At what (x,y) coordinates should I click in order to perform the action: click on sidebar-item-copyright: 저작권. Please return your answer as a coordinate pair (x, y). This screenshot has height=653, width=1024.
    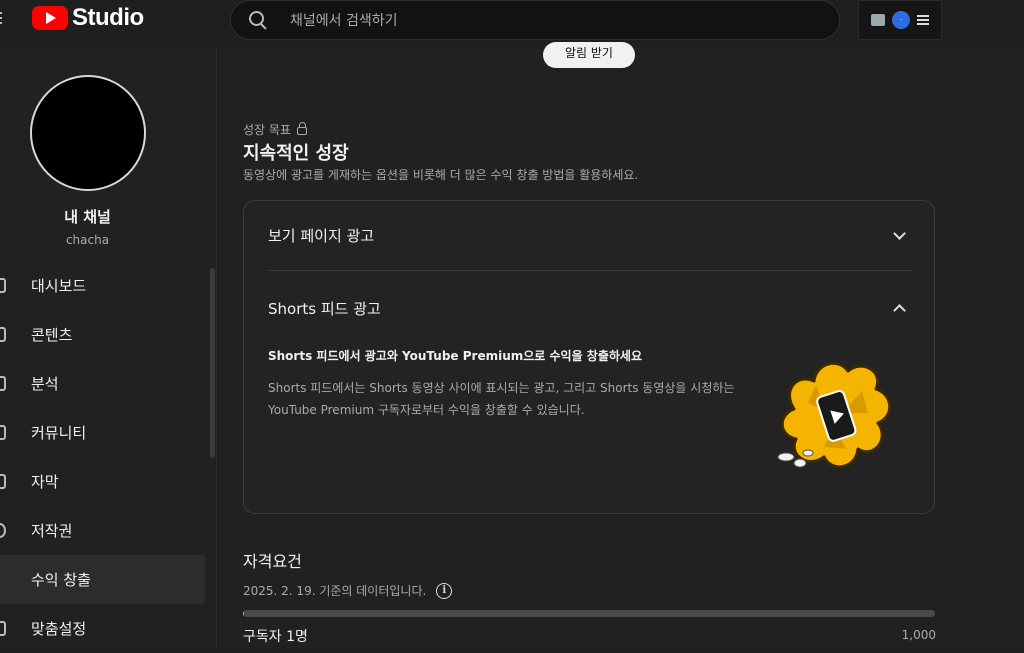
    Looking at the image, I should click on (102, 530).